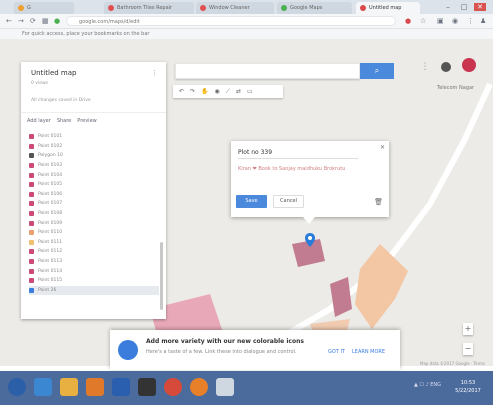 The width and height of the screenshot is (493, 405). I want to click on delete-icon: 🗑, so click(378, 202).